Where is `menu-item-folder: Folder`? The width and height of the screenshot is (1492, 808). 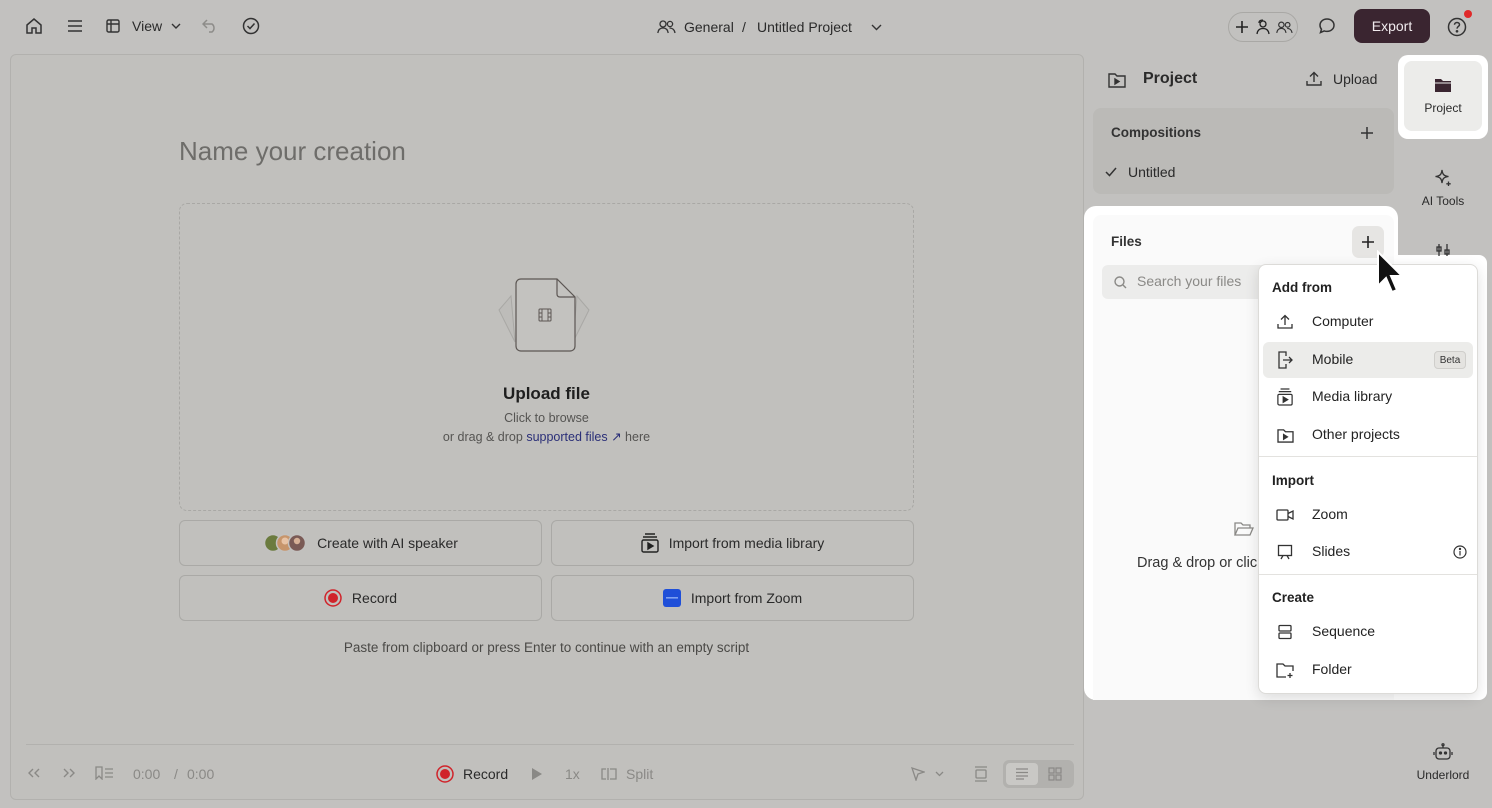
menu-item-folder: Folder is located at coordinates (1368, 670).